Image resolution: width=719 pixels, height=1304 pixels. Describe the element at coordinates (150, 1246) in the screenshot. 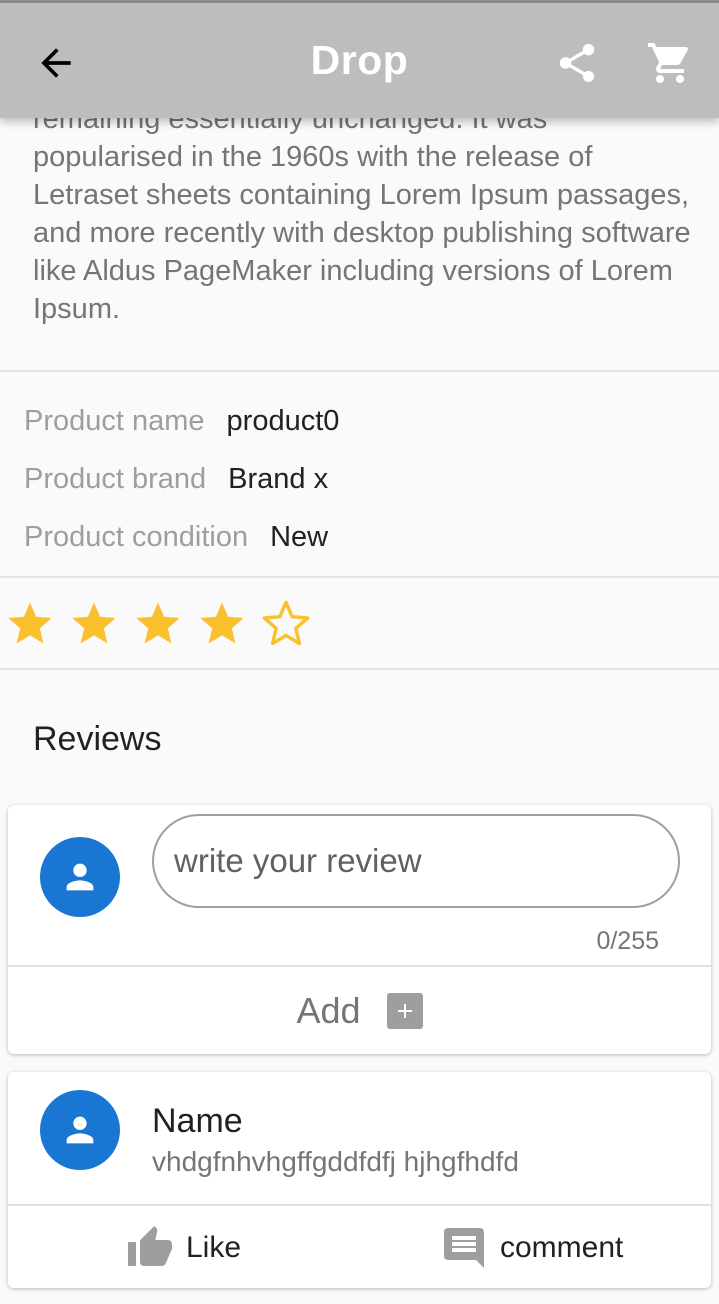

I see `thumb-up-icon` at that location.